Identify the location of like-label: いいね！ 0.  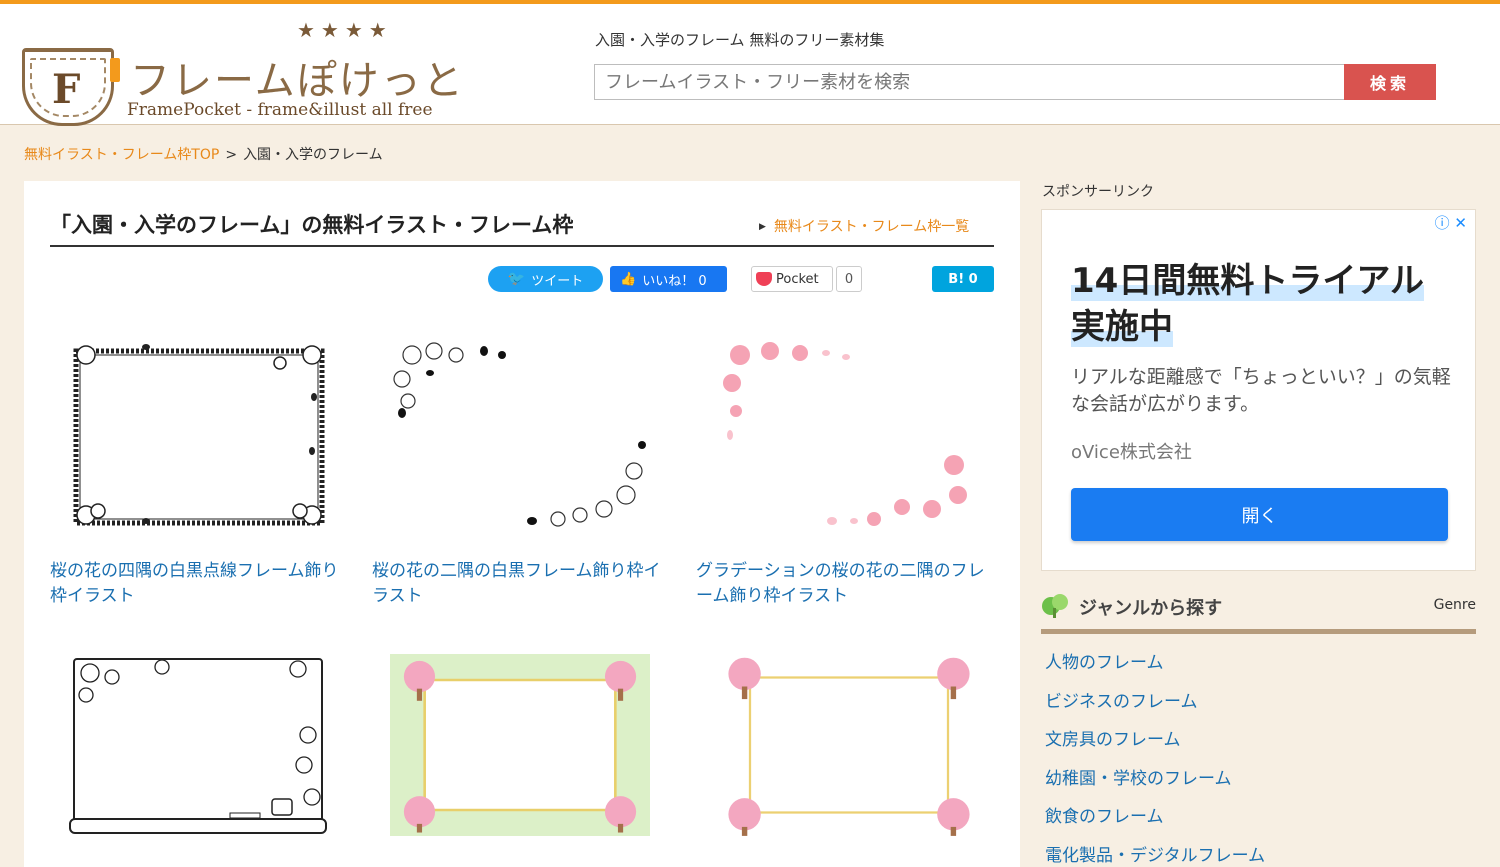
(674, 281).